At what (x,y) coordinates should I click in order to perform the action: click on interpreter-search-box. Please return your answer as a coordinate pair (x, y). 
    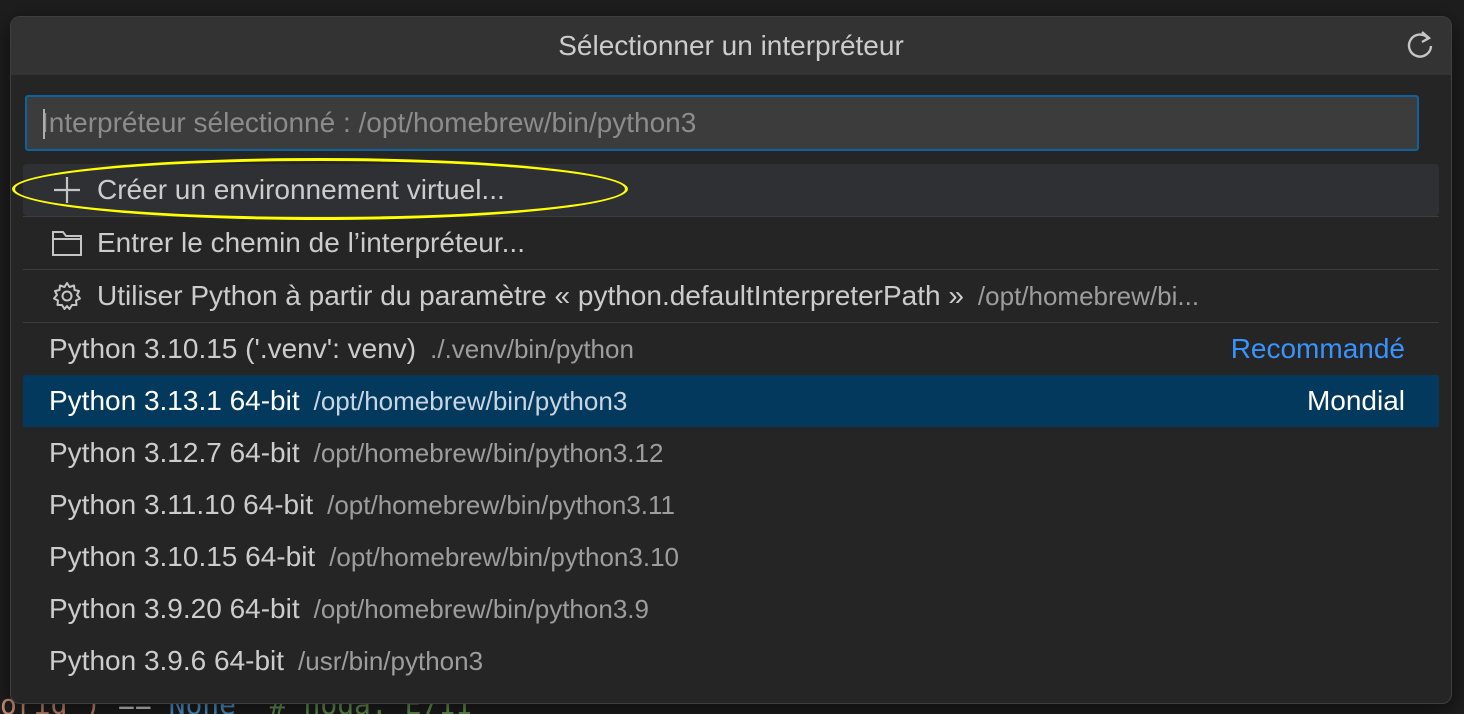
    Looking at the image, I should click on (722, 123).